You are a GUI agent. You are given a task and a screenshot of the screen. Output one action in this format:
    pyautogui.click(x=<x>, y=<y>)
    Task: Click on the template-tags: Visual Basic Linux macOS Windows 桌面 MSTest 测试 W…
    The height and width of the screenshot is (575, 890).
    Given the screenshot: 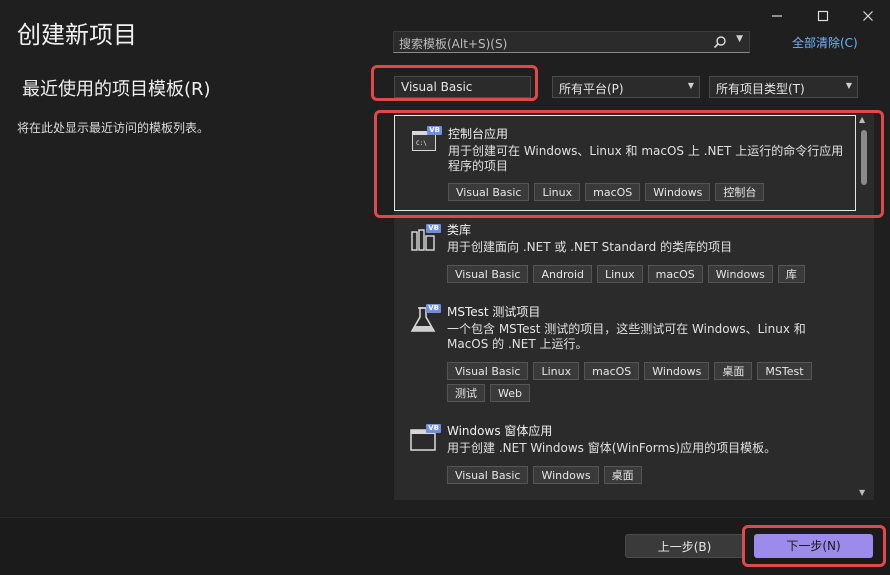 What is the action you would take?
    pyautogui.click(x=647, y=384)
    